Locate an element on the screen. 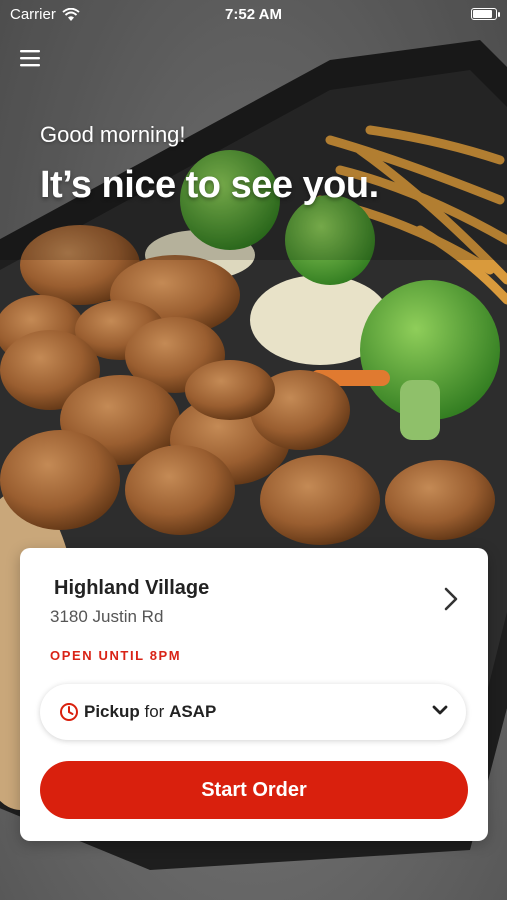 The width and height of the screenshot is (507, 900). battery-icon is located at coordinates (485, 14).